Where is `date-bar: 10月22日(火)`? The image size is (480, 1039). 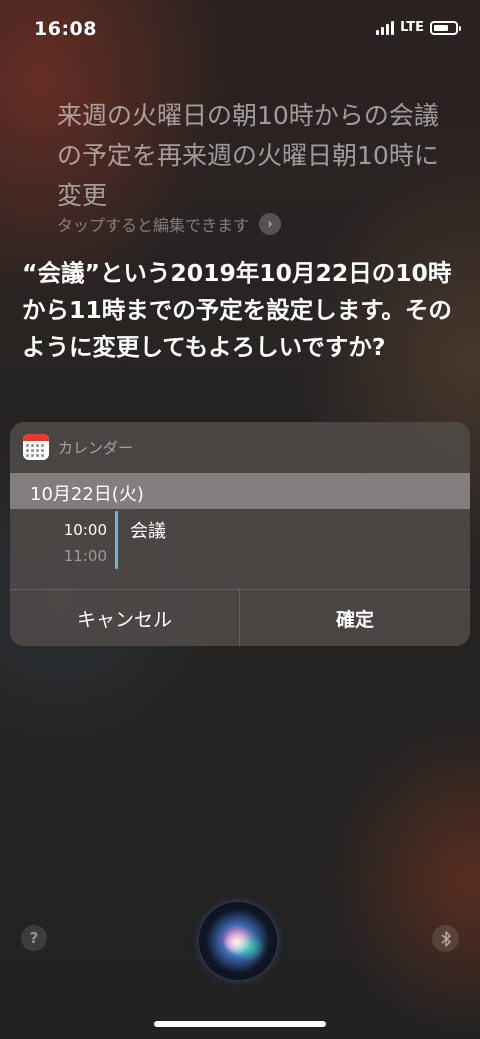
date-bar: 10月22日(火) is located at coordinates (240, 491).